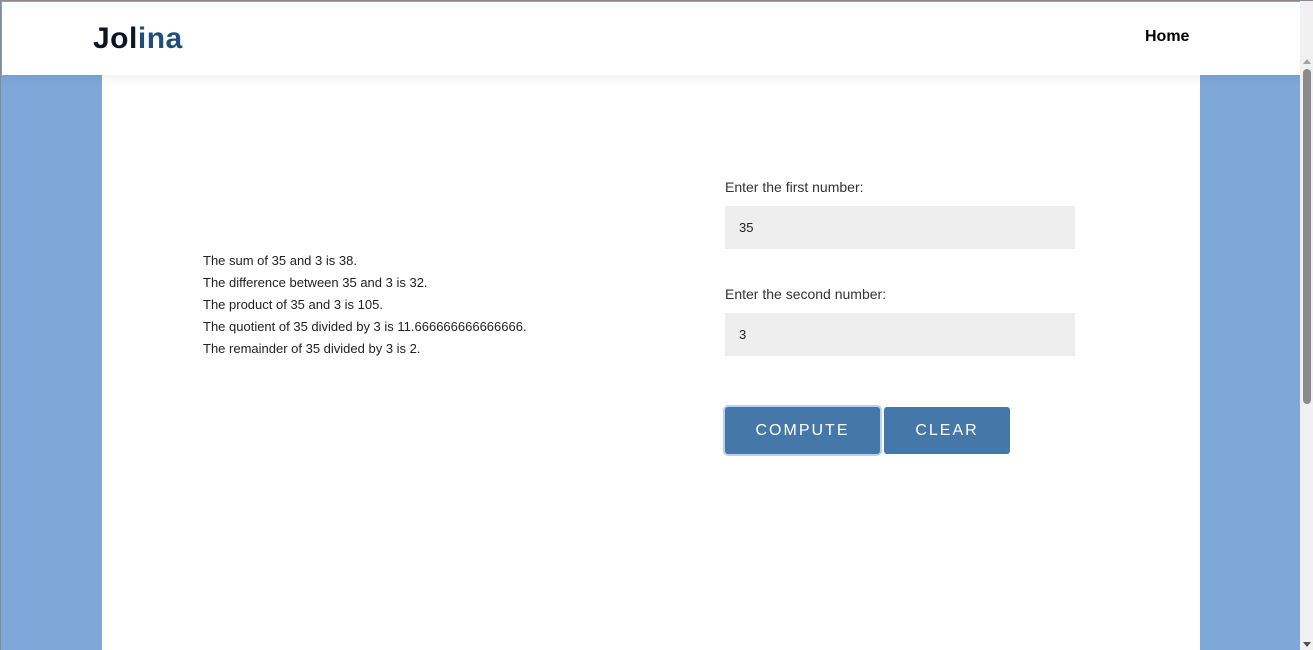 The image size is (1313, 650). I want to click on result-sum: The sum of 35 and 3 is 38., so click(280, 260).